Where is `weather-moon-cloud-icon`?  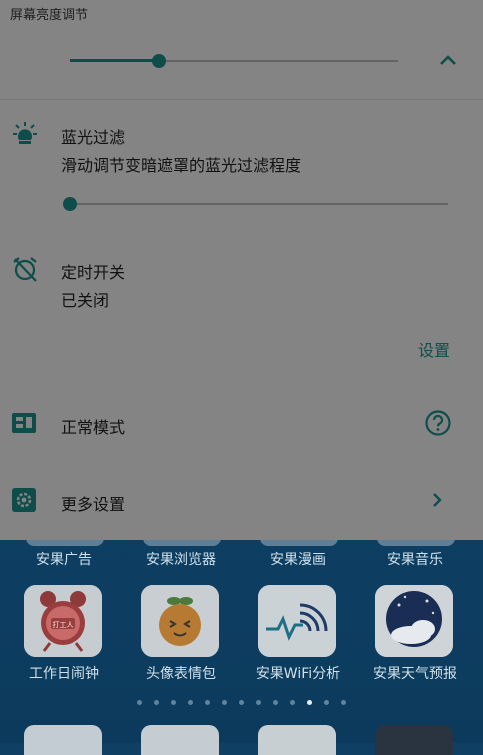 weather-moon-cloud-icon is located at coordinates (414, 621).